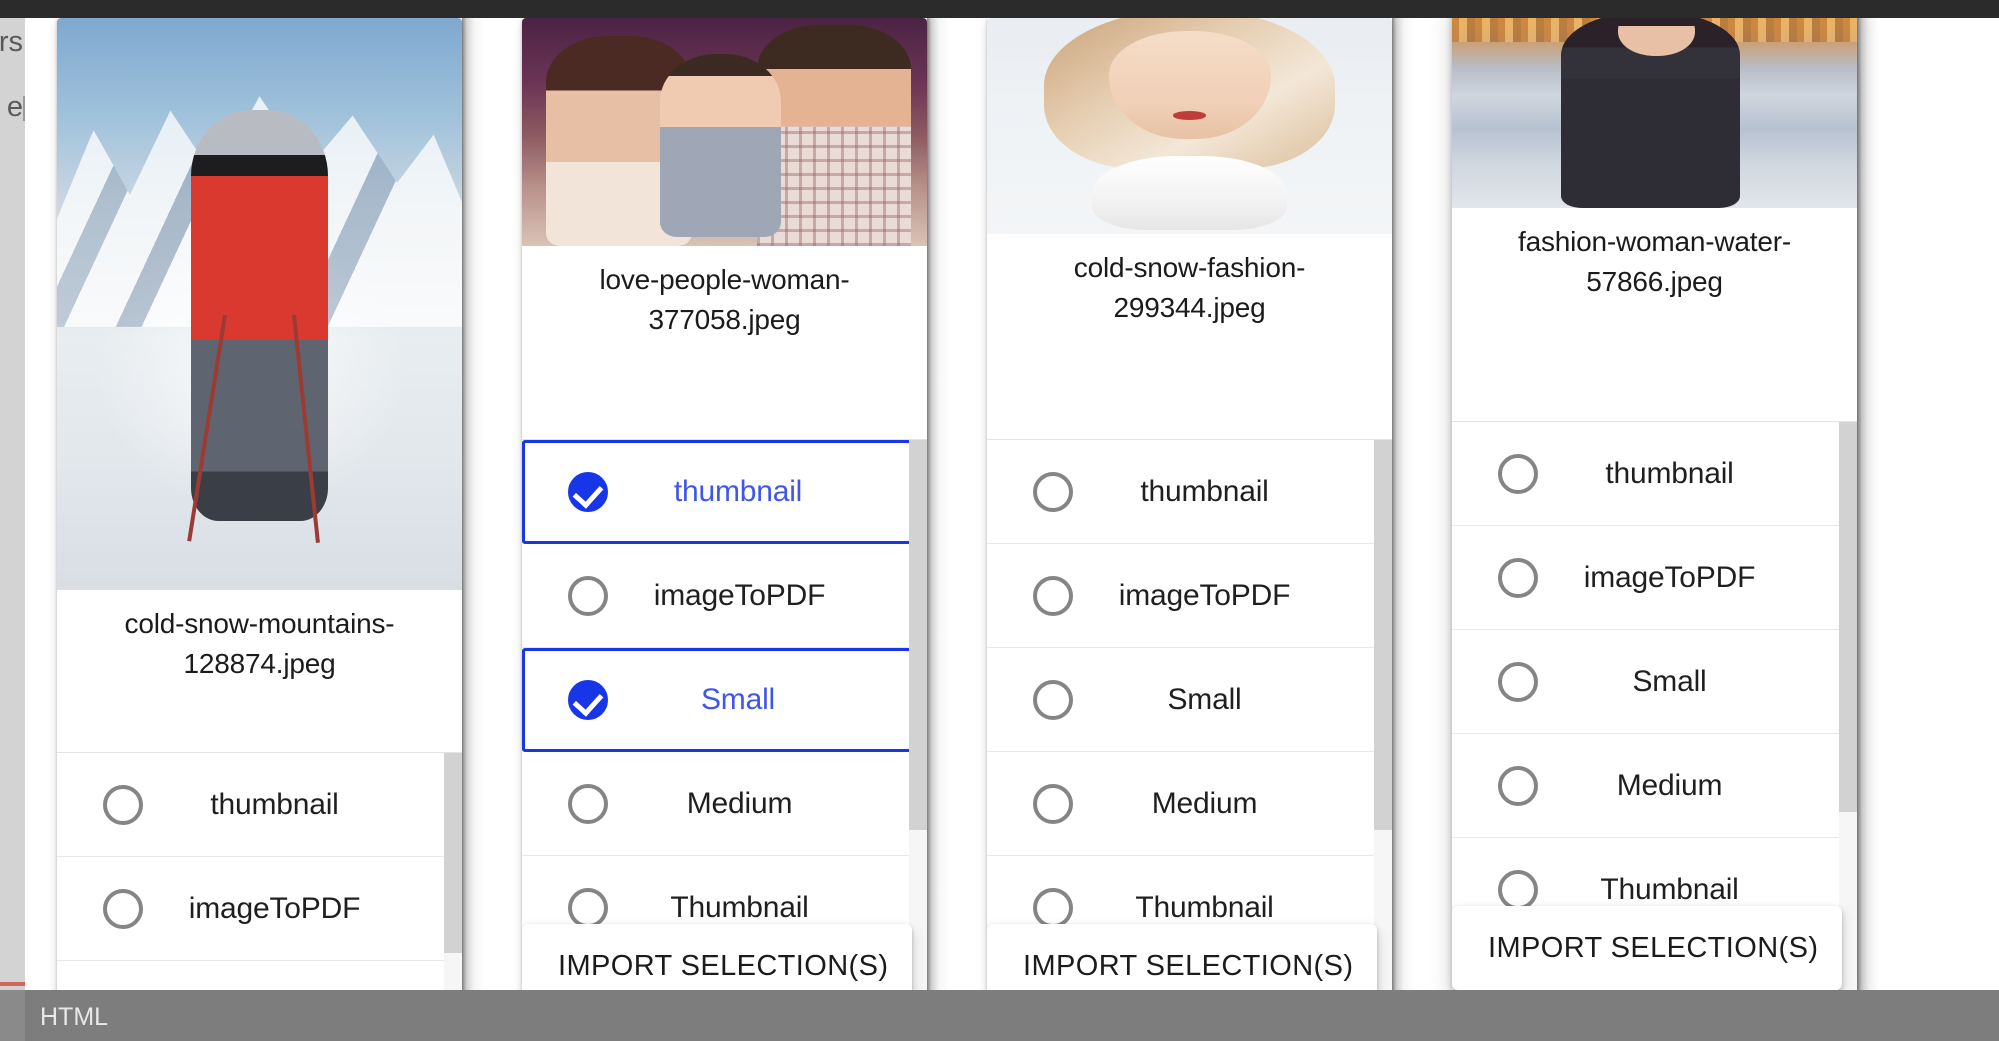 The height and width of the screenshot is (1041, 1999). What do you see at coordinates (1189, 115) in the screenshot?
I see `photo-lips` at bounding box center [1189, 115].